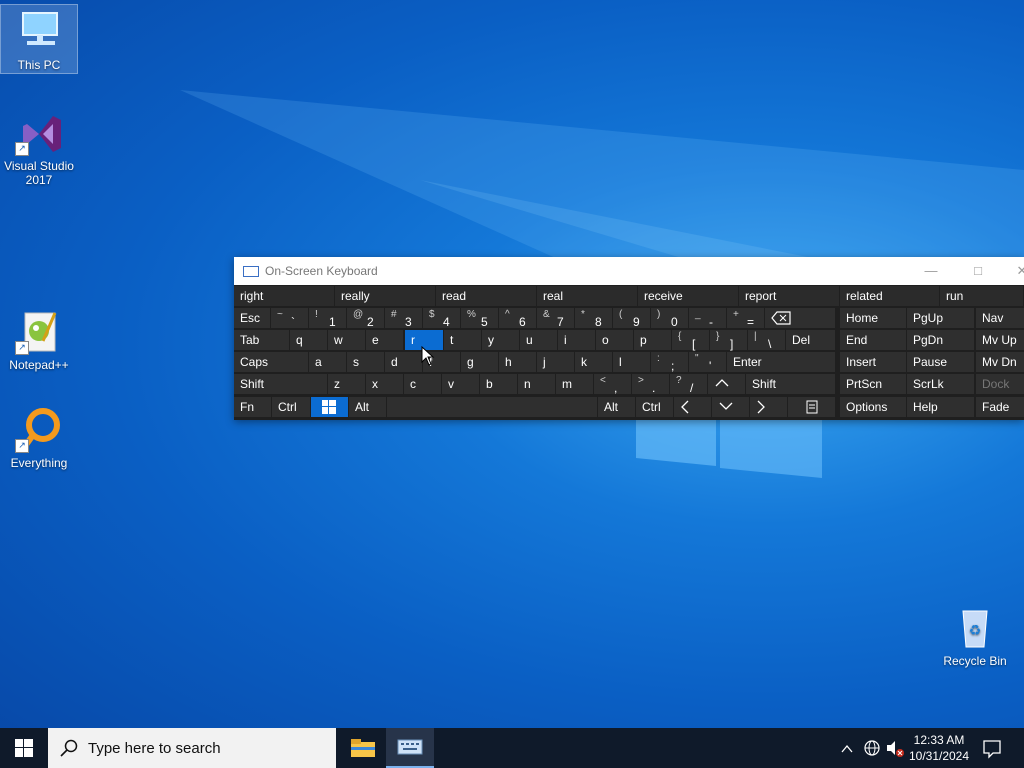 Image resolution: width=1024 pixels, height=768 pixels. Describe the element at coordinates (517, 362) in the screenshot. I see `key-h: h` at that location.